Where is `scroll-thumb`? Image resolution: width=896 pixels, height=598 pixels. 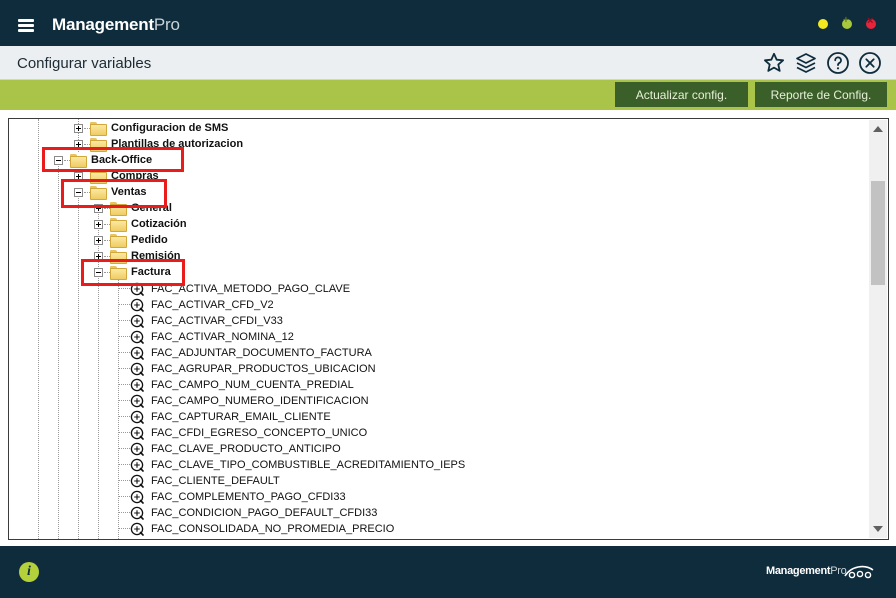
scroll-thumb is located at coordinates (878, 233).